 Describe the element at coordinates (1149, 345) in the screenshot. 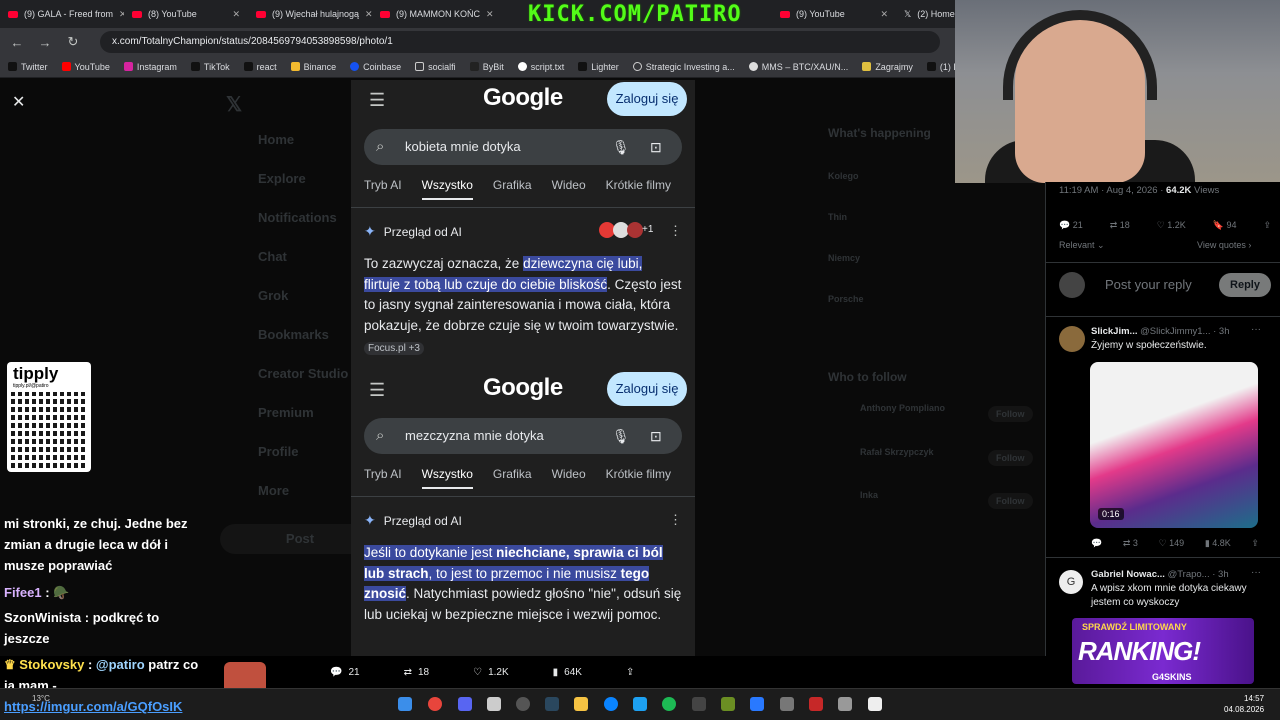

I see `reply-text: Żyjemy w społeczeństwie.` at that location.